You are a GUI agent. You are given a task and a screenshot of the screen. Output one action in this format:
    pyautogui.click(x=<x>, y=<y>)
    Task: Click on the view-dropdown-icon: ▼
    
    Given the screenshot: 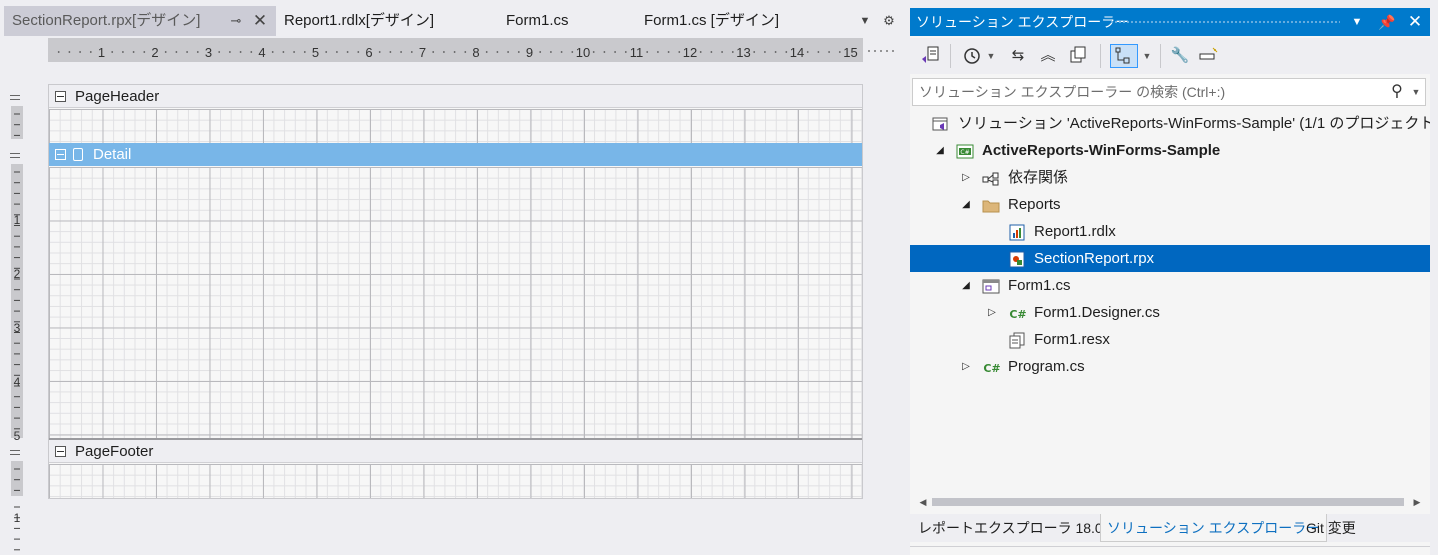 What is the action you would take?
    pyautogui.click(x=1147, y=56)
    